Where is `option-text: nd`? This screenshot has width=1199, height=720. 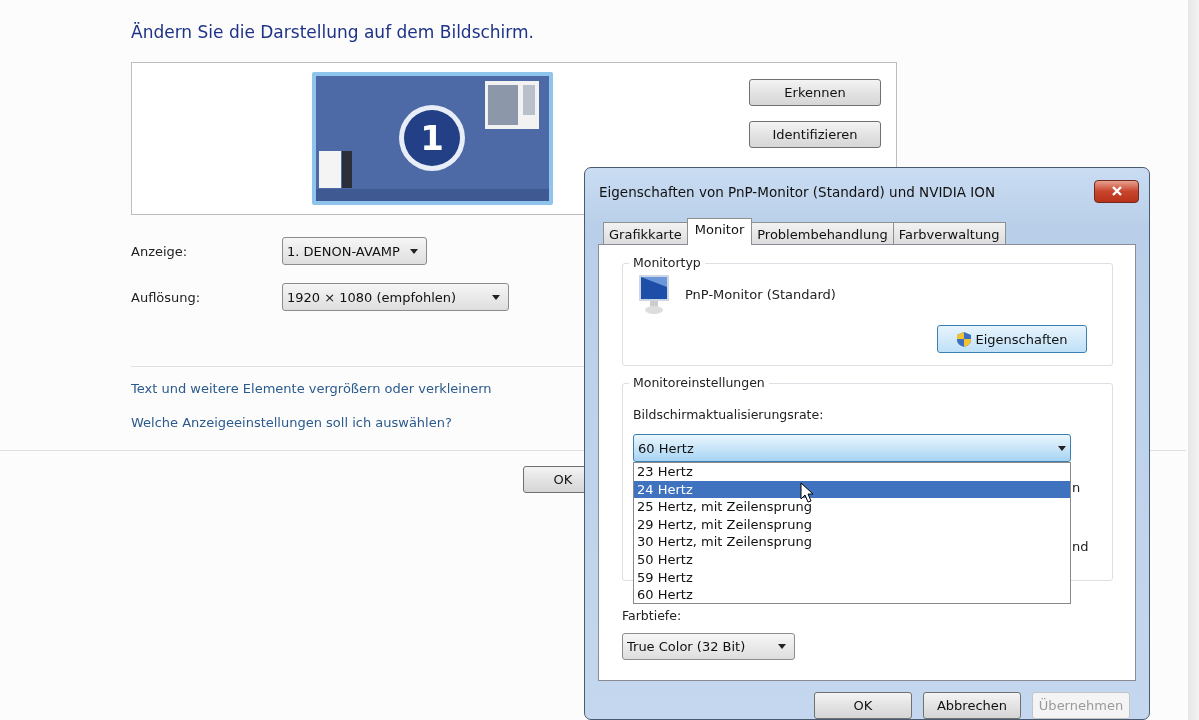 option-text: nd is located at coordinates (1080, 546).